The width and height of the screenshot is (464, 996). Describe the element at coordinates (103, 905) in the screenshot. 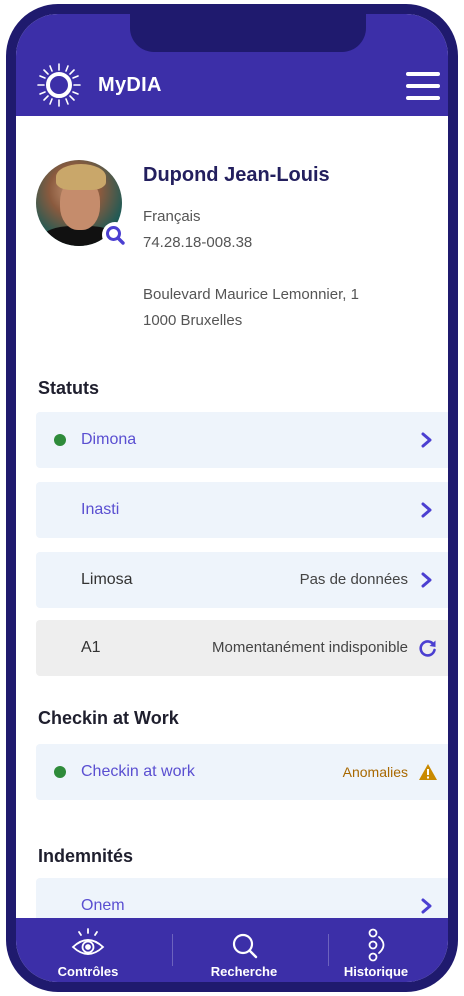

I see `status-label: Onem` at that location.